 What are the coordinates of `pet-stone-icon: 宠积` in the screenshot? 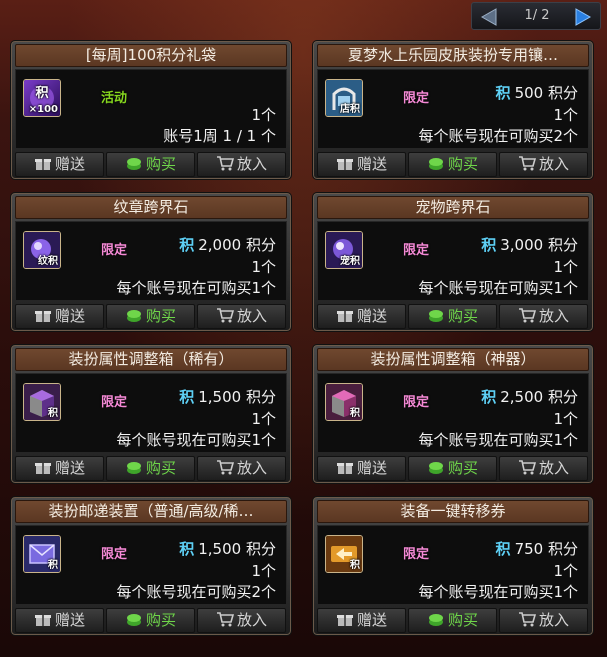 It's located at (344, 250).